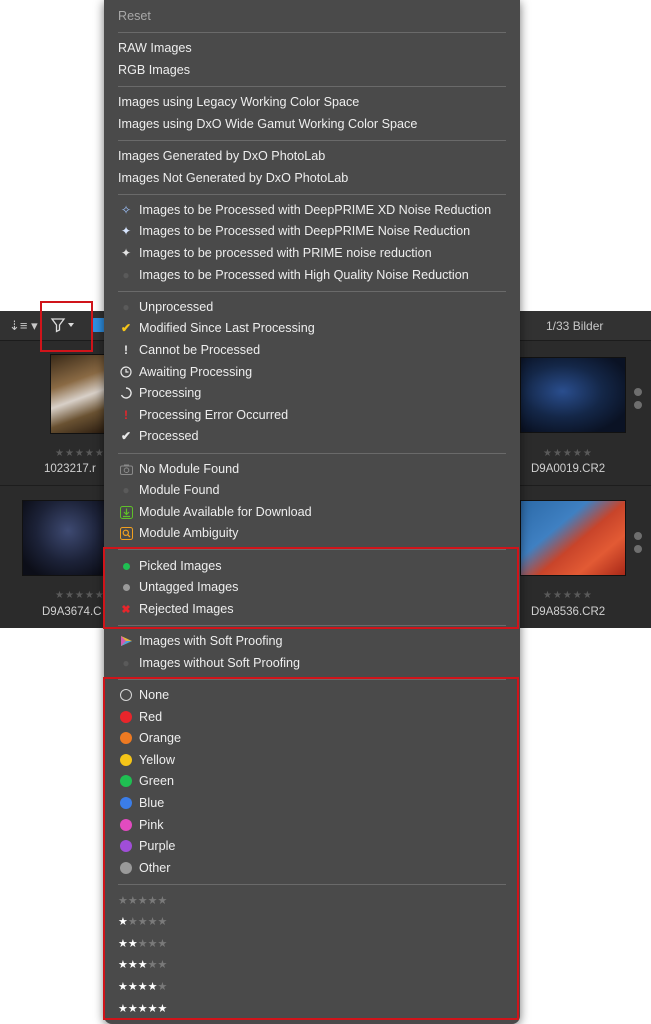 The width and height of the screenshot is (651, 1024). Describe the element at coordinates (126, 328) in the screenshot. I see `checkmark-yellow-icon: ✔` at that location.